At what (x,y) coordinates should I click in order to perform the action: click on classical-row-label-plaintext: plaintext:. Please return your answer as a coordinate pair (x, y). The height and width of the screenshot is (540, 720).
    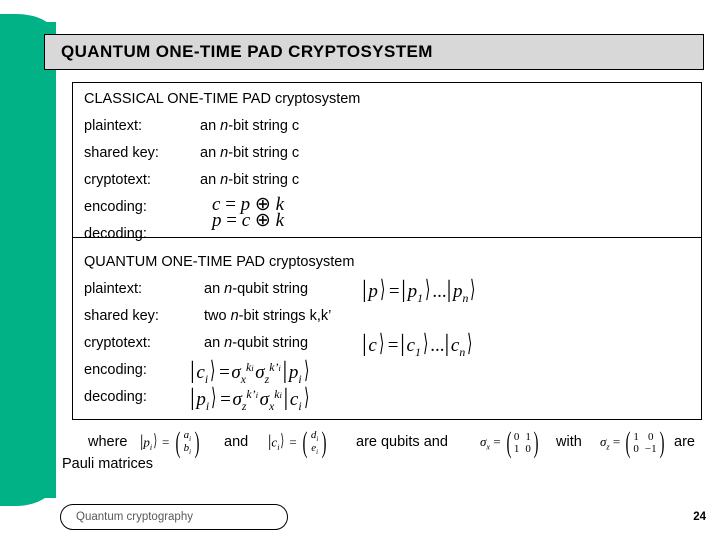
    Looking at the image, I should click on (113, 126).